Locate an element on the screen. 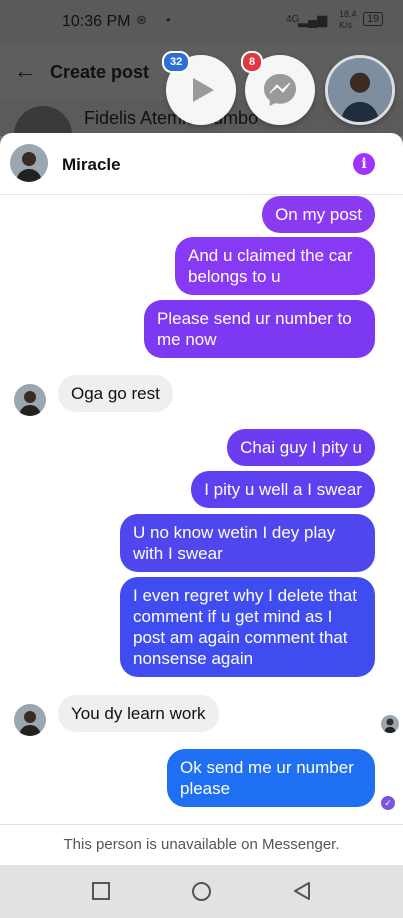 The image size is (403, 918). video-chat-head: 32 is located at coordinates (199, 88).